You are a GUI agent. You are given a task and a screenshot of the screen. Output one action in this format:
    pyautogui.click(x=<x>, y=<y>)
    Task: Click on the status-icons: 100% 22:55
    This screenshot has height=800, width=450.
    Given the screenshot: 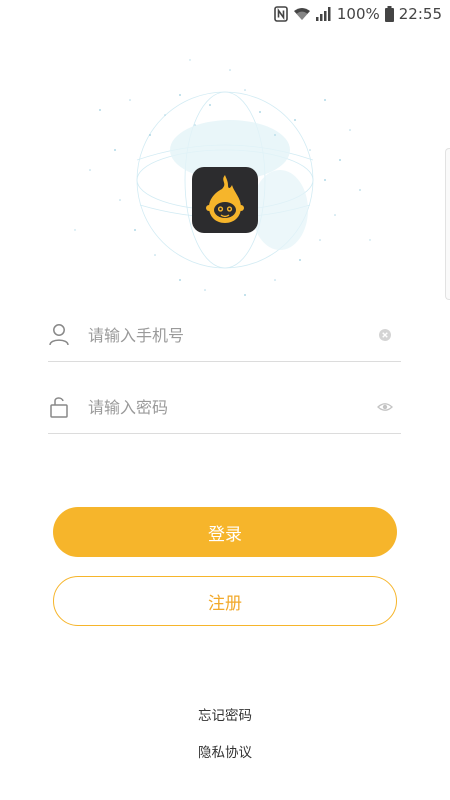 What is the action you would take?
    pyautogui.click(x=358, y=14)
    